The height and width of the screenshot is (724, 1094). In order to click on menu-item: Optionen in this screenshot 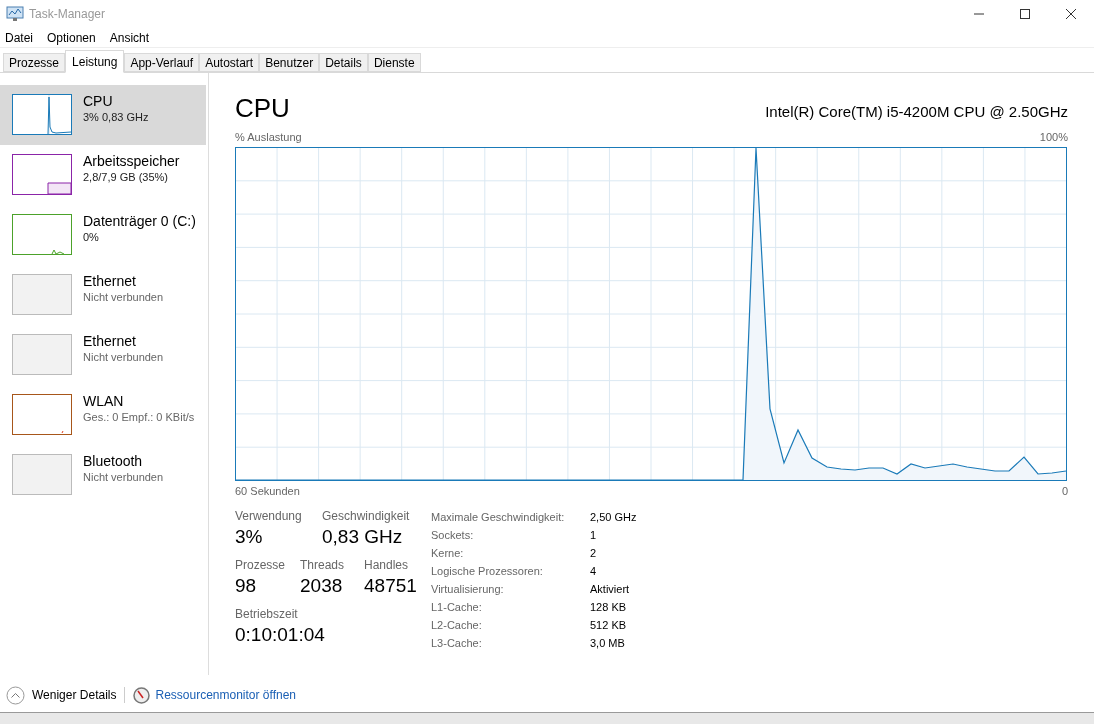, I will do `click(71, 37)`.